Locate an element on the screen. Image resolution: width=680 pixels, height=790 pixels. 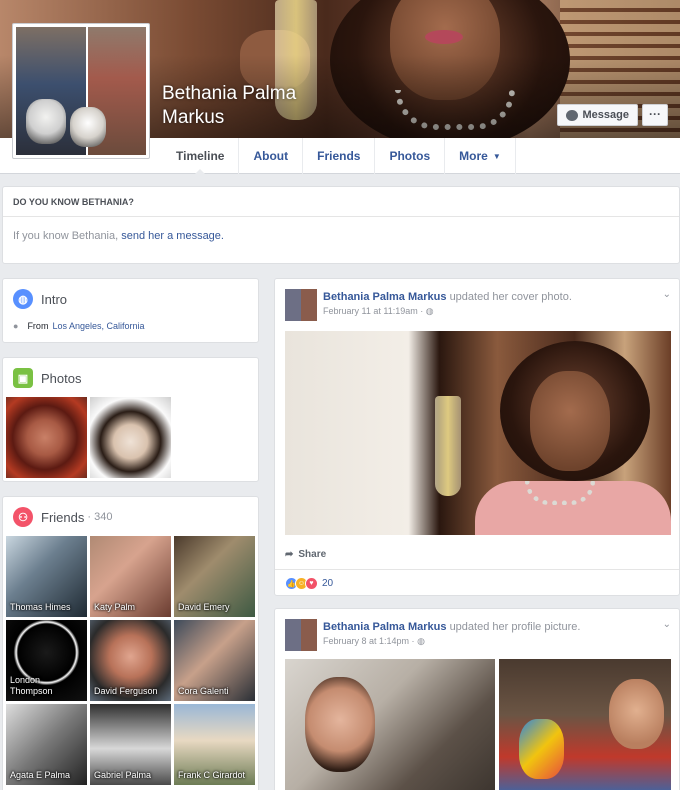
friend-name: David Emery is located at coordinates (204, 607).